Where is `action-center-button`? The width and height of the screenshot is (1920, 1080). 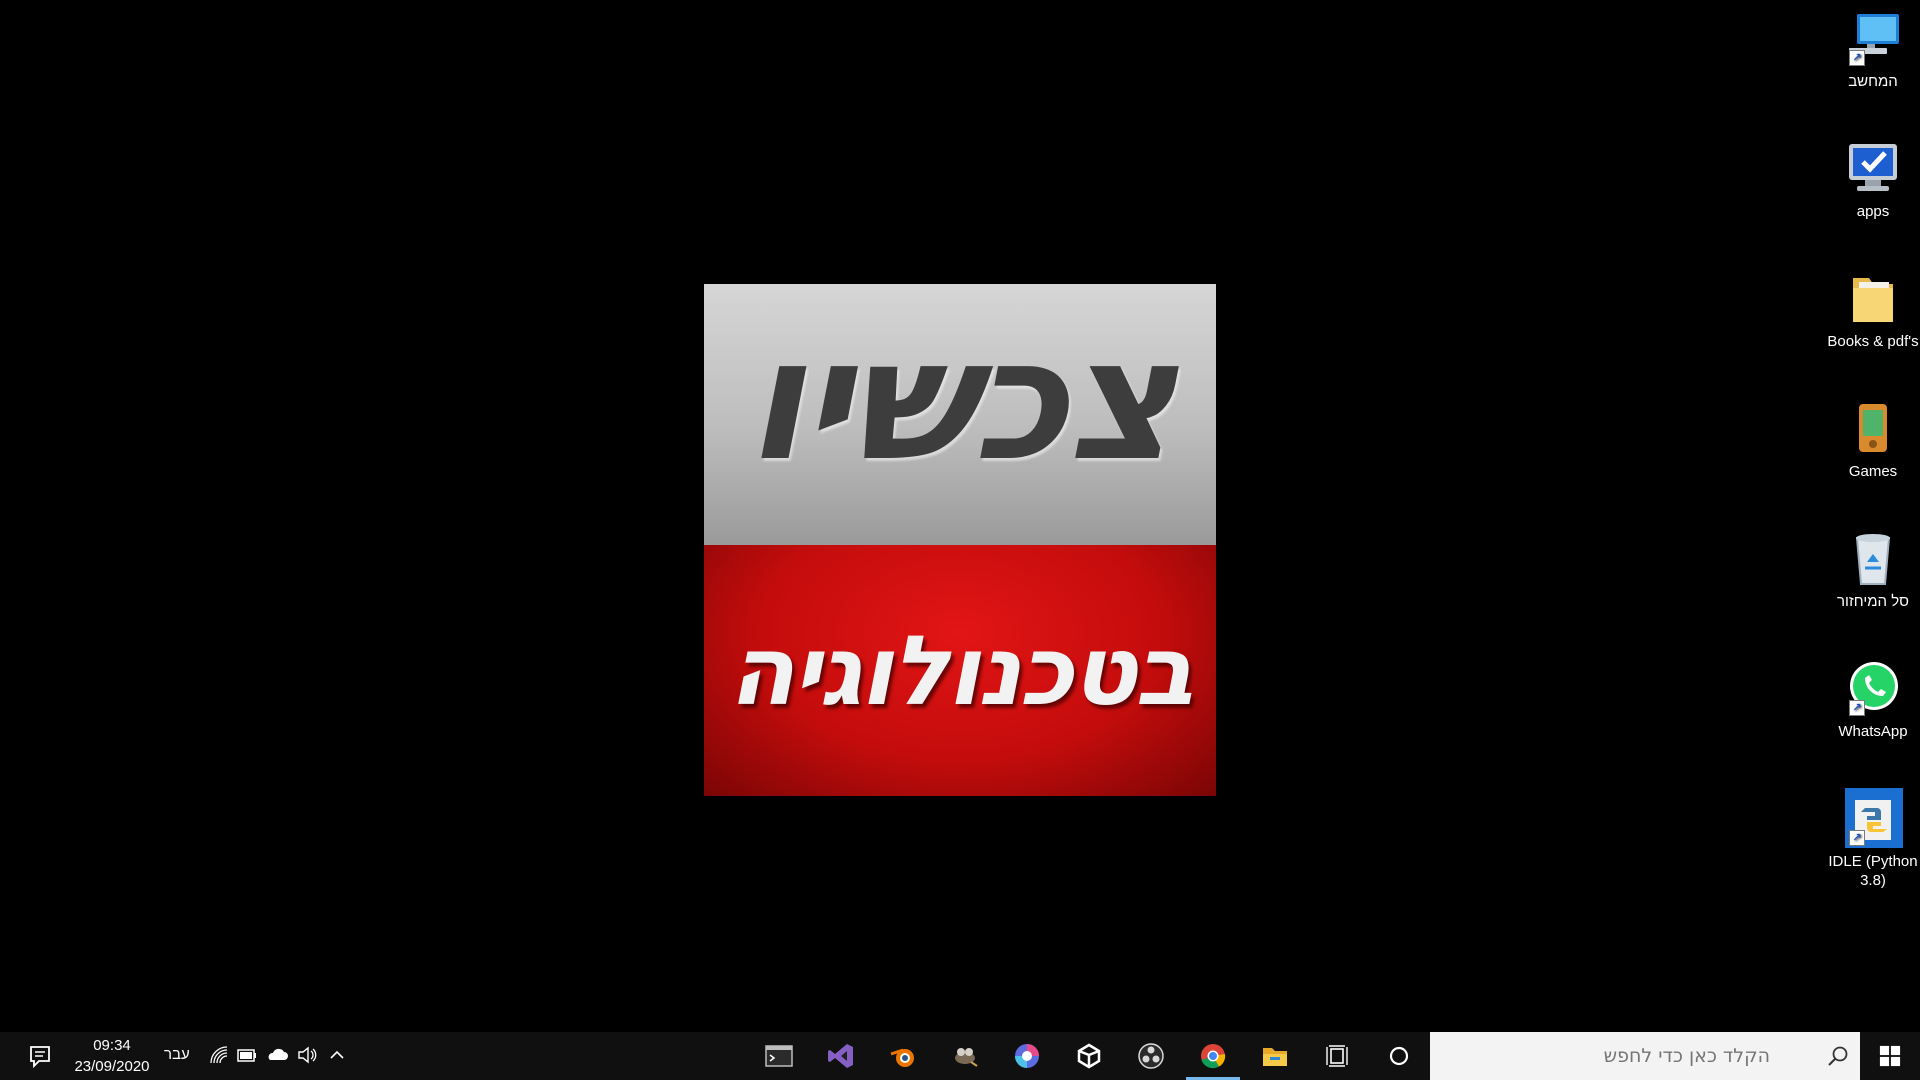 action-center-button is located at coordinates (40, 1056).